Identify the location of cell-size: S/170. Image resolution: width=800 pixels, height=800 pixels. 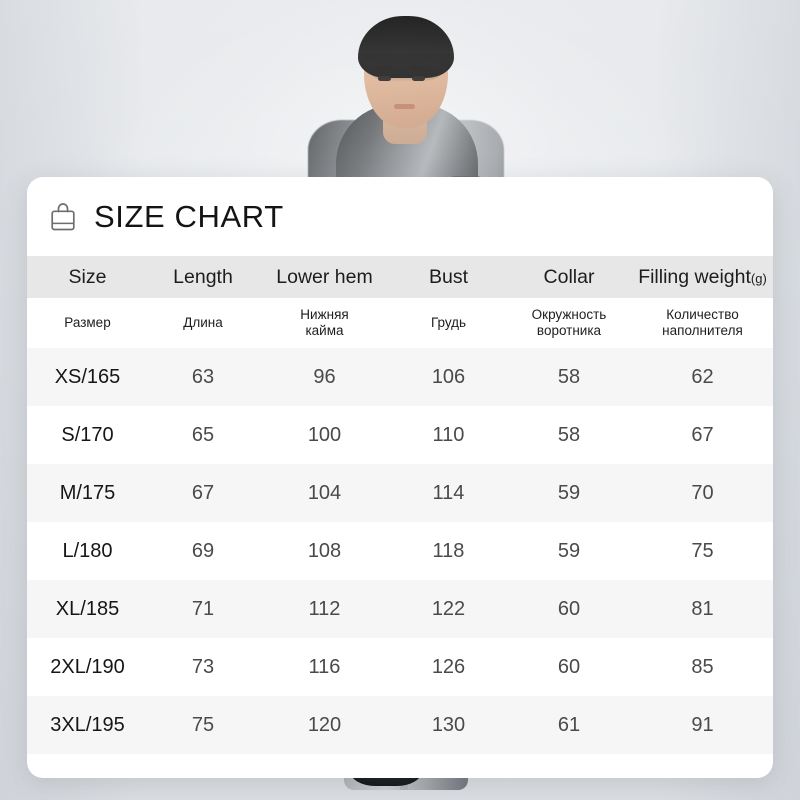
(87, 434).